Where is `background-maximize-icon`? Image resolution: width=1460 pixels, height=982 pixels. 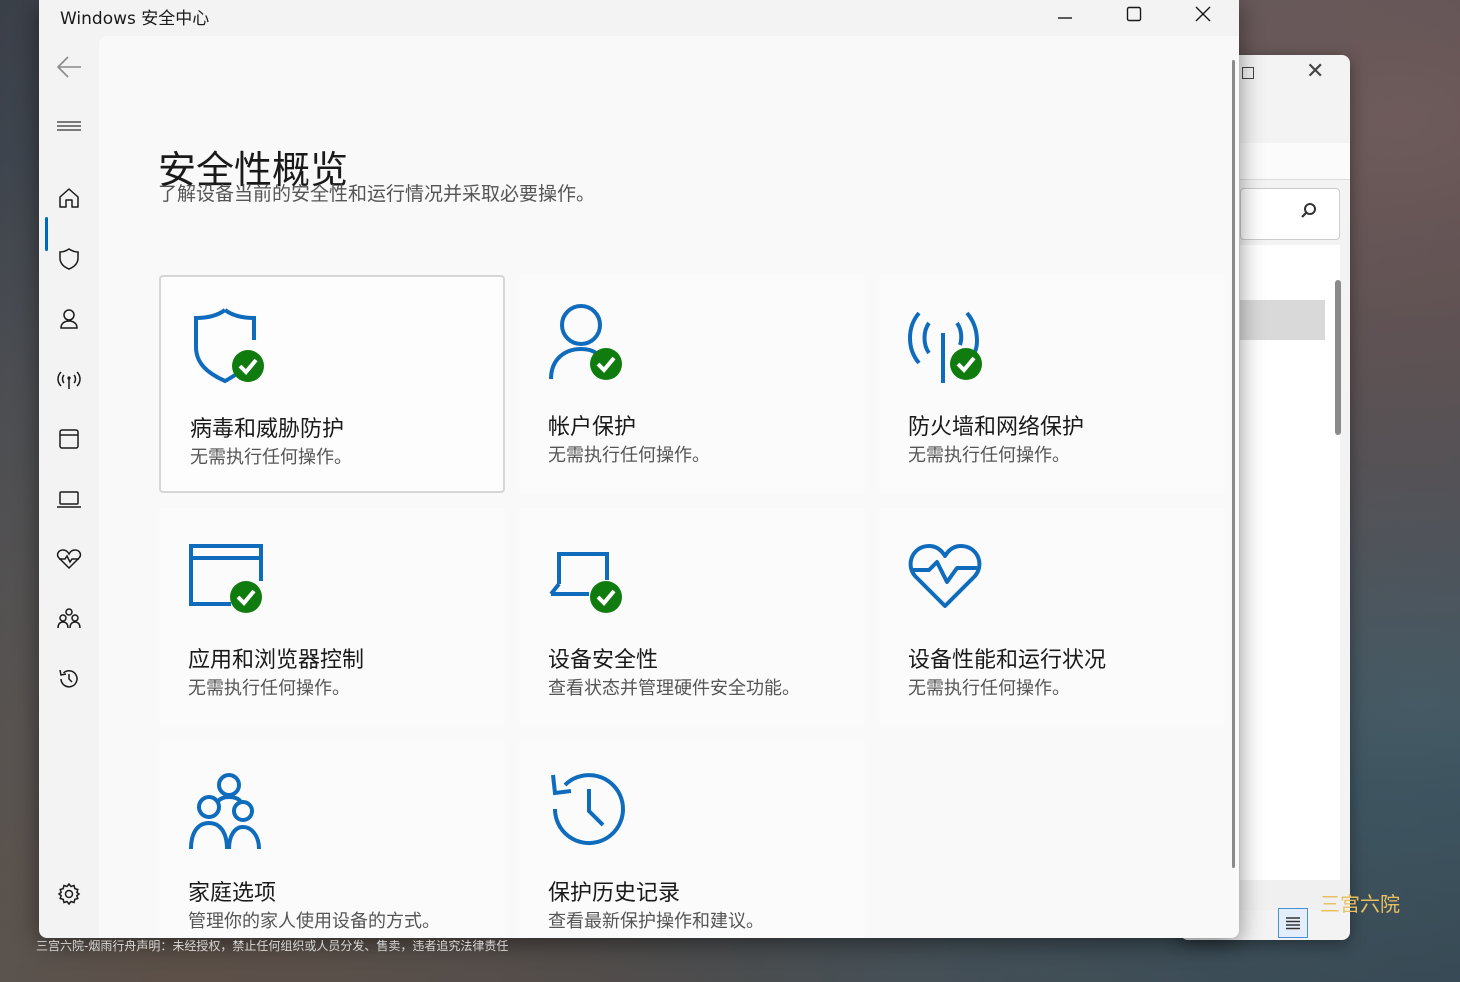 background-maximize-icon is located at coordinates (1248, 73).